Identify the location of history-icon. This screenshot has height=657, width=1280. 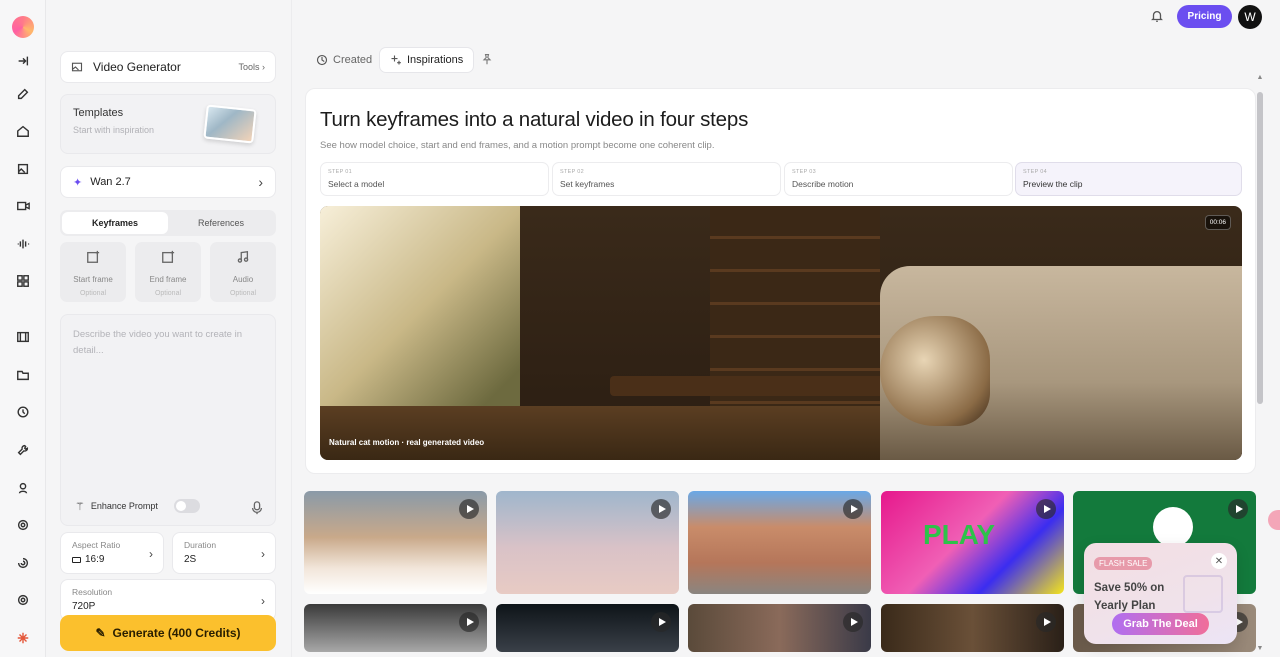
(23, 412).